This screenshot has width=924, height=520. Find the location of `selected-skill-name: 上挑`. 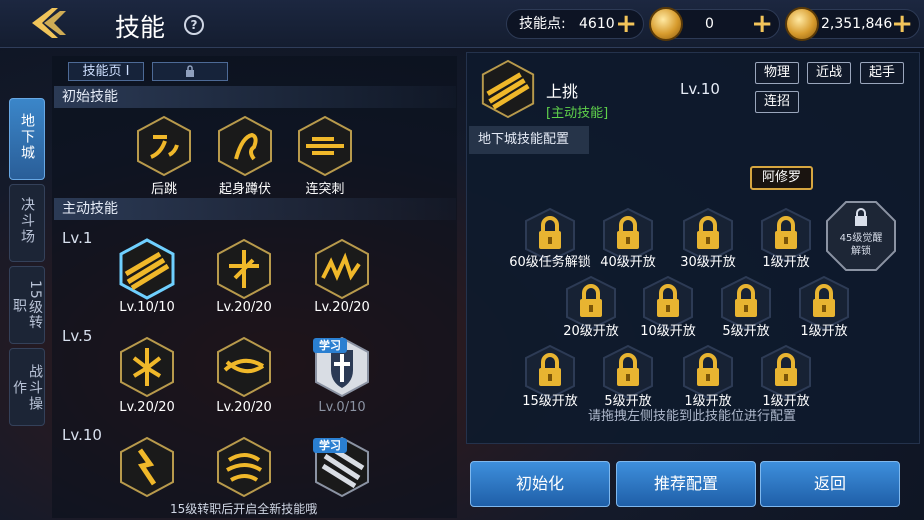

selected-skill-name: 上挑 is located at coordinates (562, 91).